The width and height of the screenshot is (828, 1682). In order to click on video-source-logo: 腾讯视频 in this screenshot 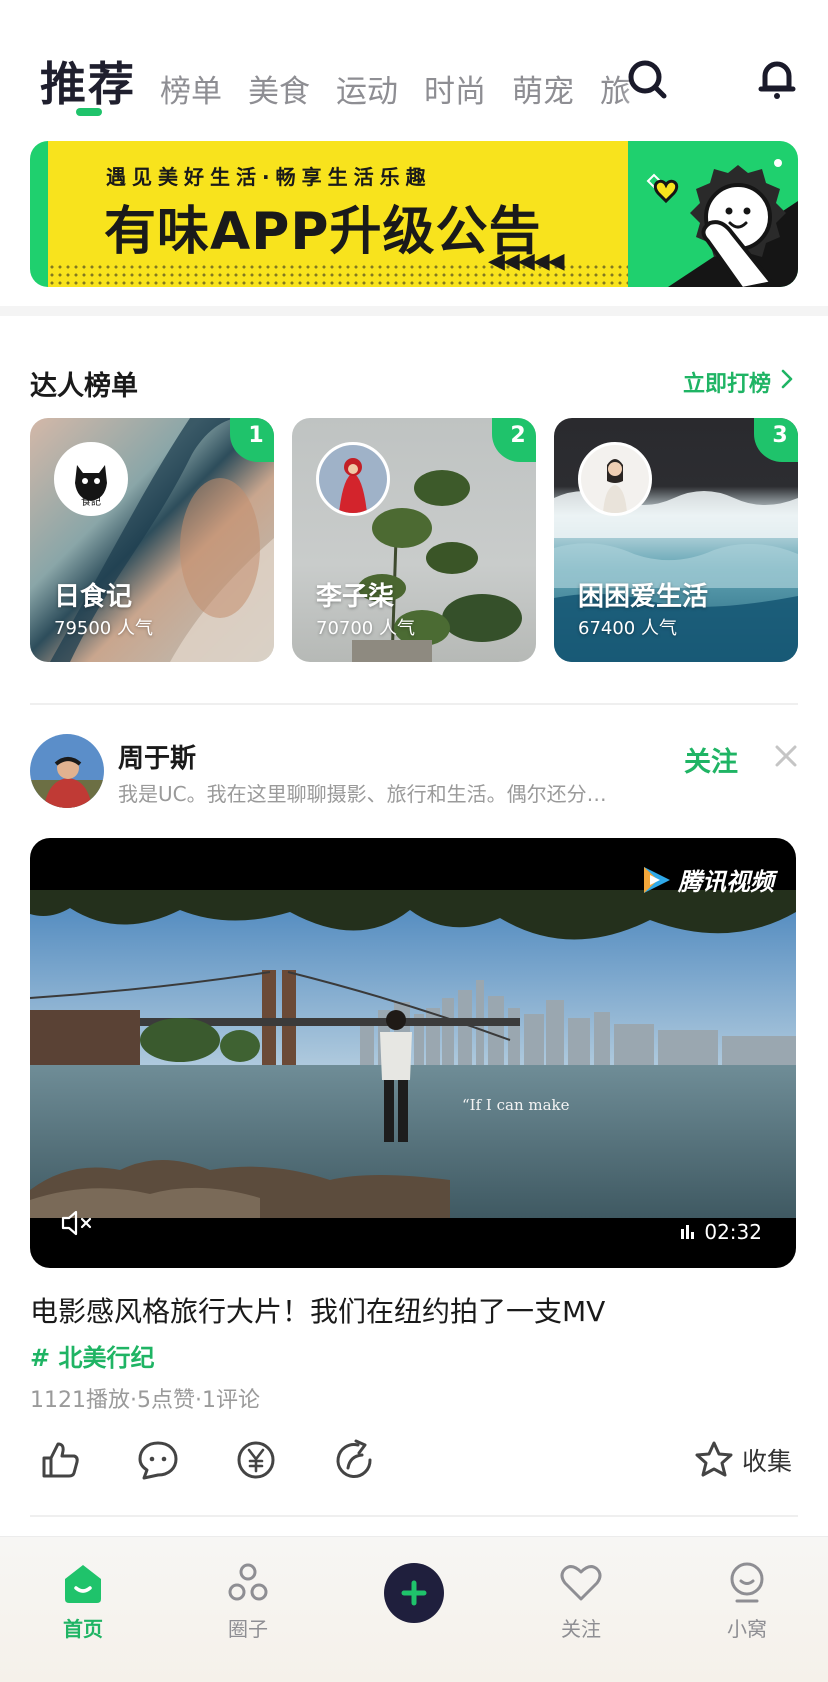, I will do `click(707, 879)`.